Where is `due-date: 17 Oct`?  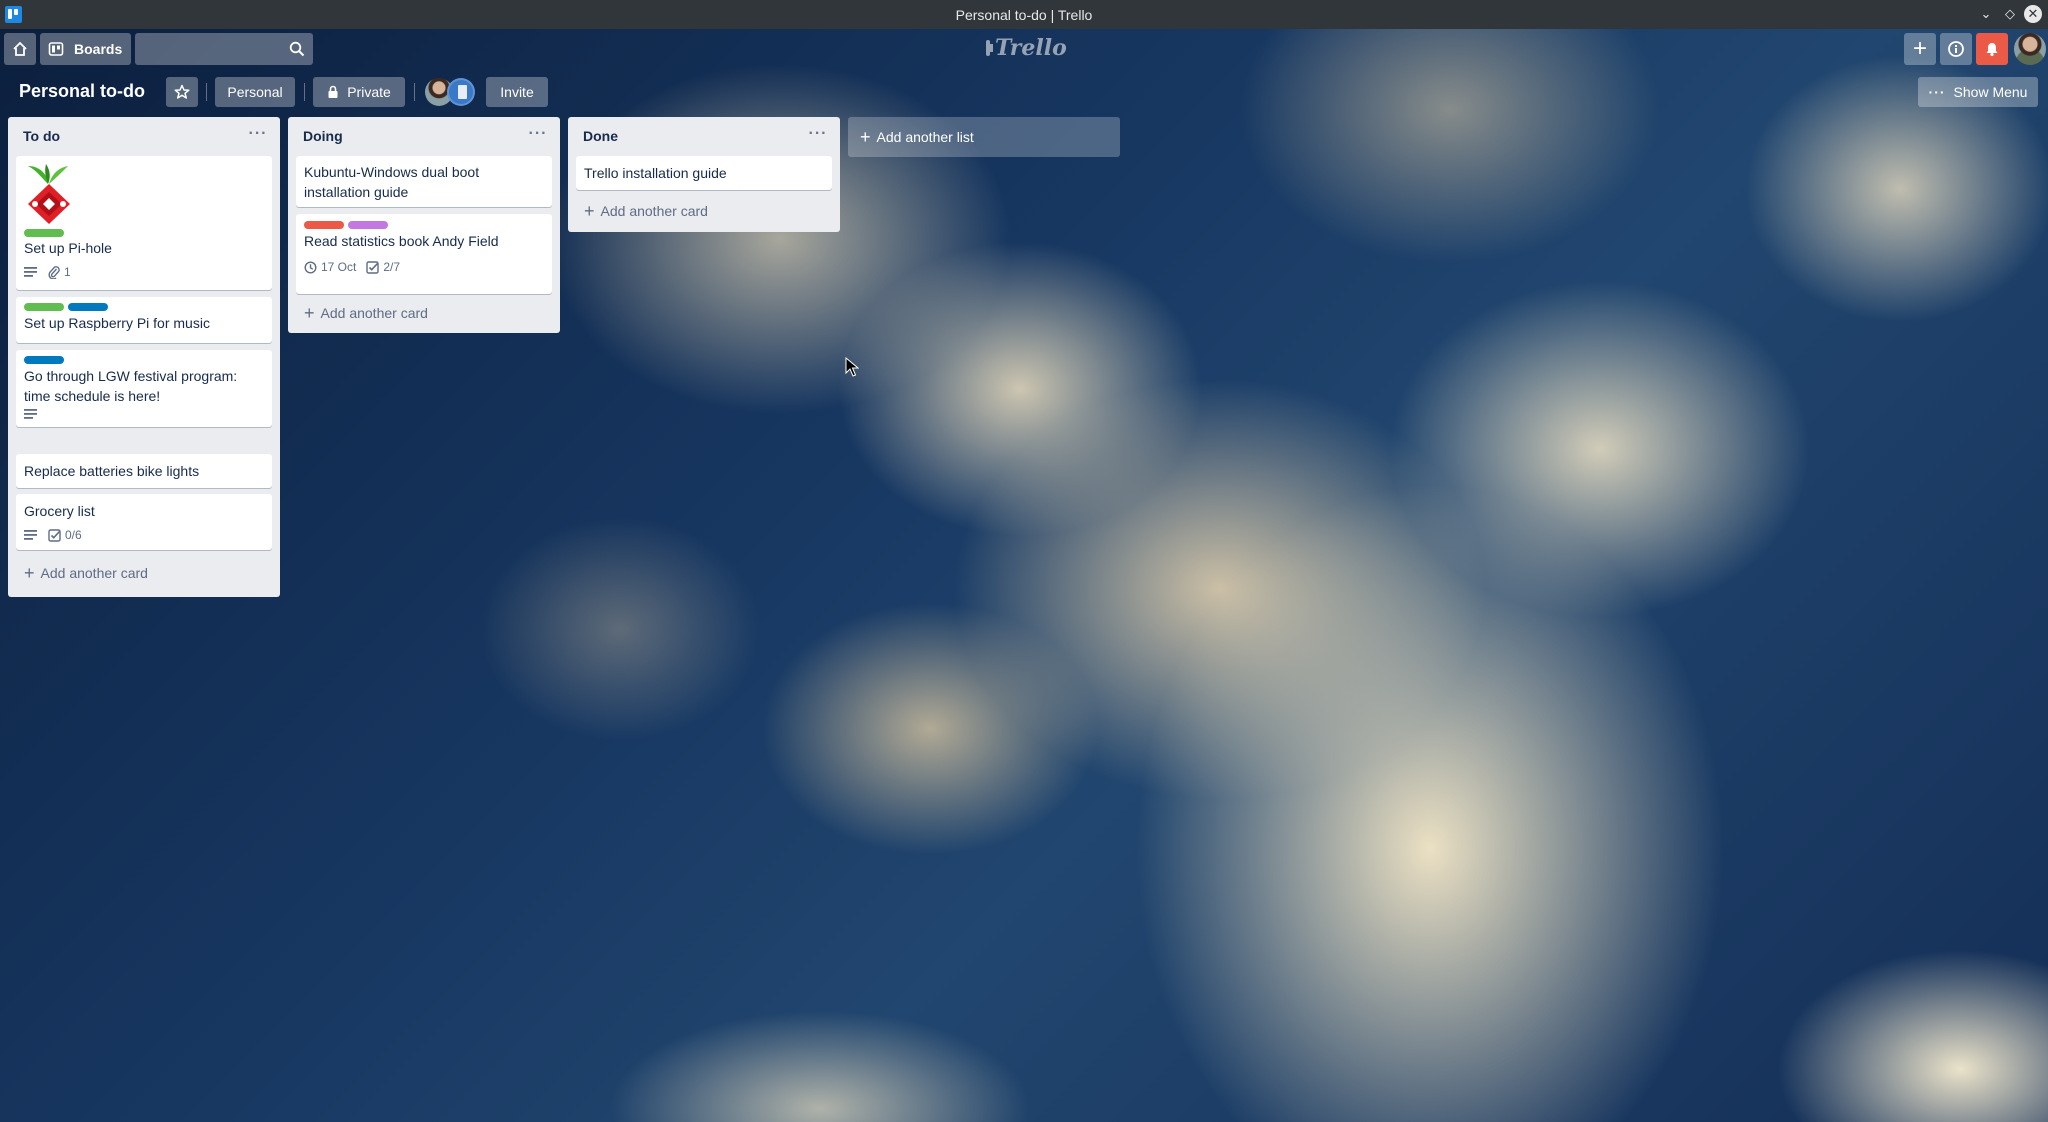
due-date: 17 Oct is located at coordinates (339, 267).